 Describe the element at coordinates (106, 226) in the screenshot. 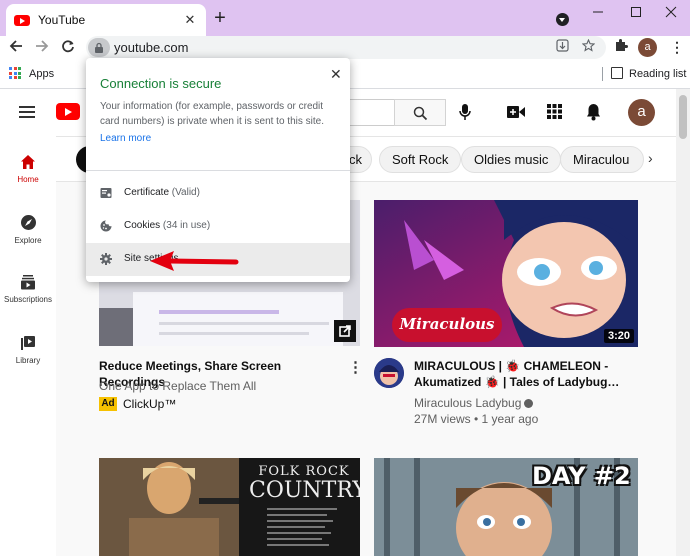

I see `cookie-icon` at that location.